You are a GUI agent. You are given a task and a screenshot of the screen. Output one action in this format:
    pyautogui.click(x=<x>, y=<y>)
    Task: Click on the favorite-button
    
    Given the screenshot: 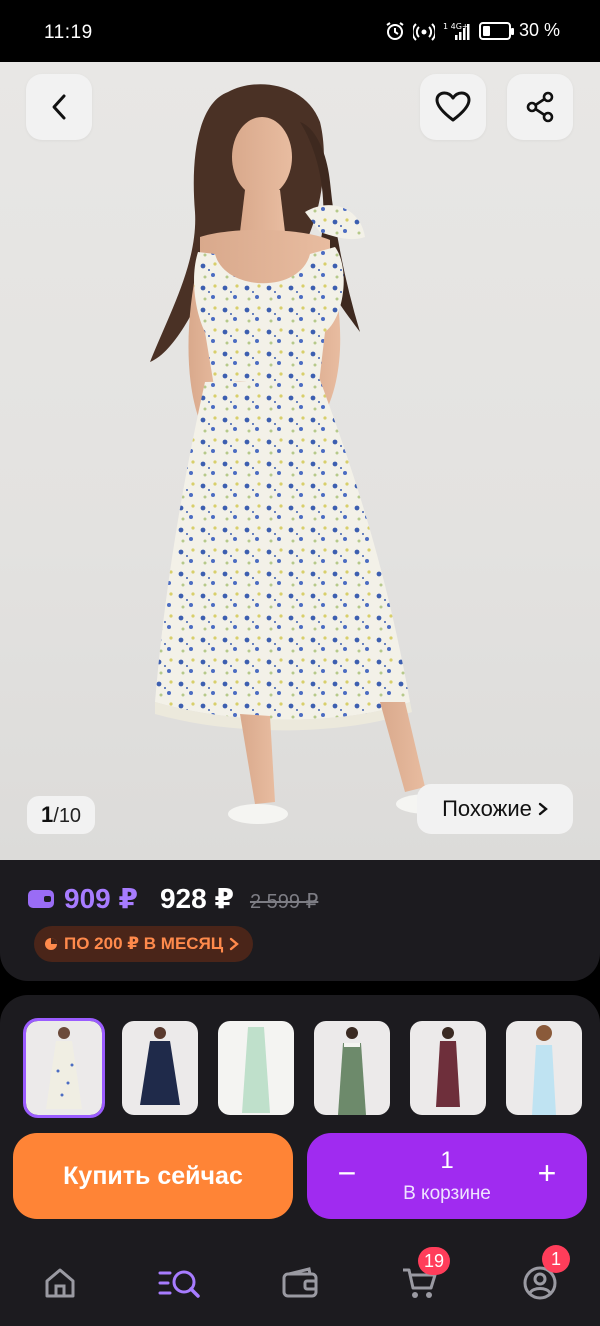 What is the action you would take?
    pyautogui.click(x=453, y=107)
    